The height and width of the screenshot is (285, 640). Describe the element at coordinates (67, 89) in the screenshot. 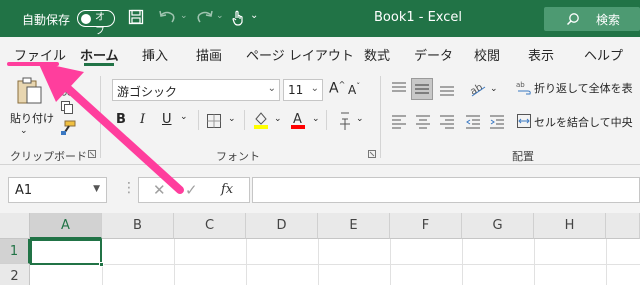

I see `cut-icon` at that location.